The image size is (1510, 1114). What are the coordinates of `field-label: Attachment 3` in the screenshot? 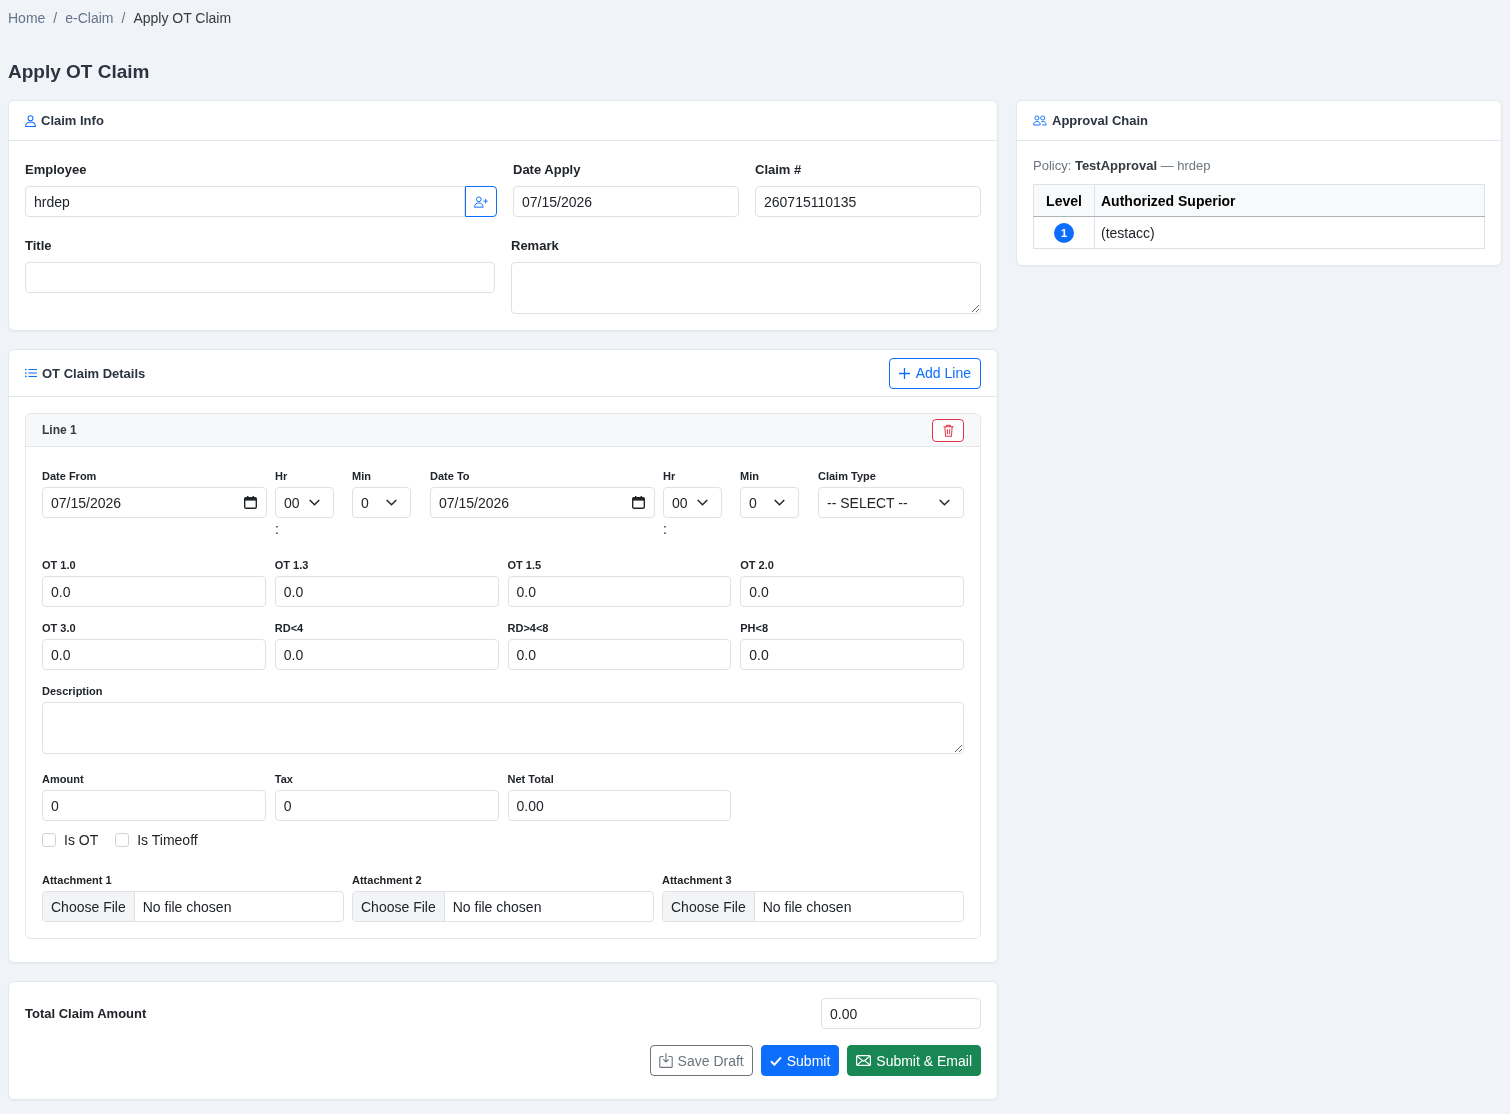 It's located at (697, 880).